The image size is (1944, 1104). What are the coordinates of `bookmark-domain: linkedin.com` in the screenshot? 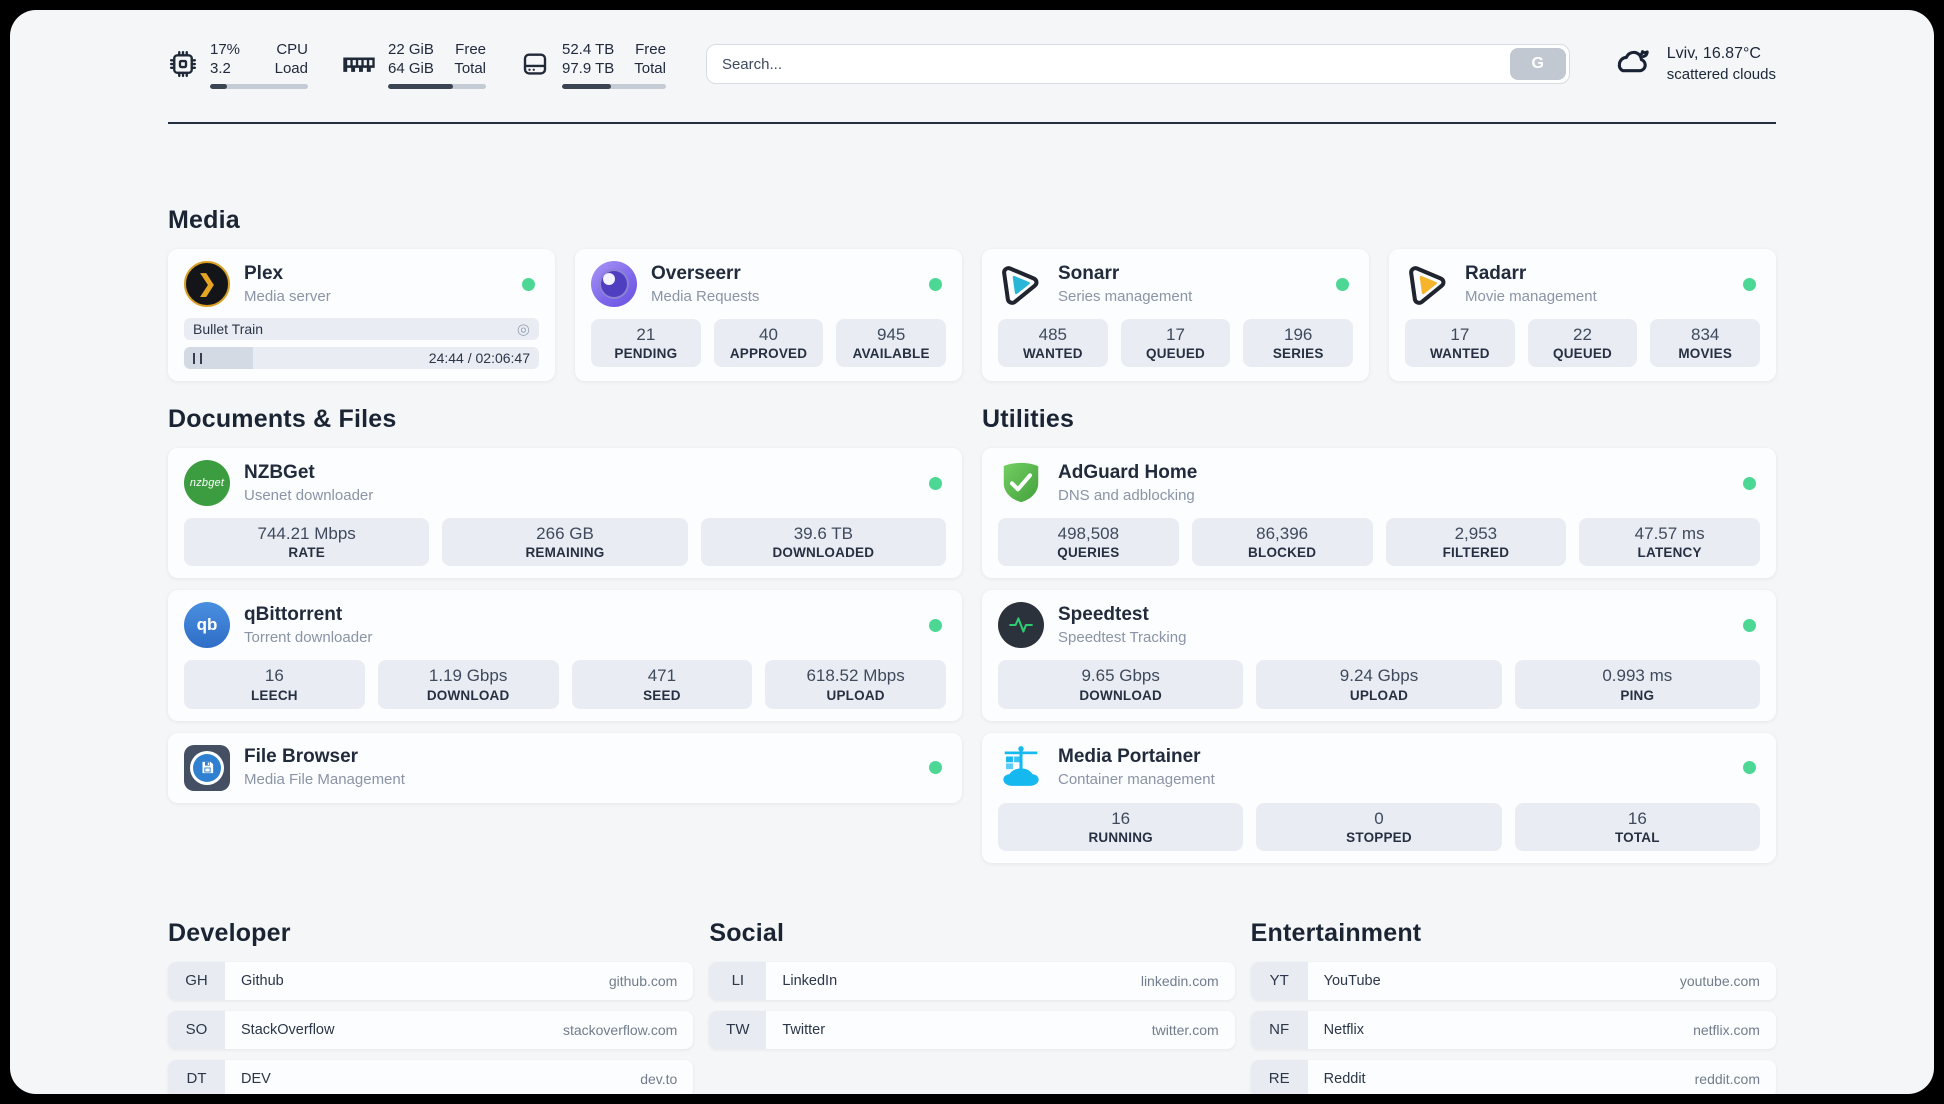 It's located at (1179, 980).